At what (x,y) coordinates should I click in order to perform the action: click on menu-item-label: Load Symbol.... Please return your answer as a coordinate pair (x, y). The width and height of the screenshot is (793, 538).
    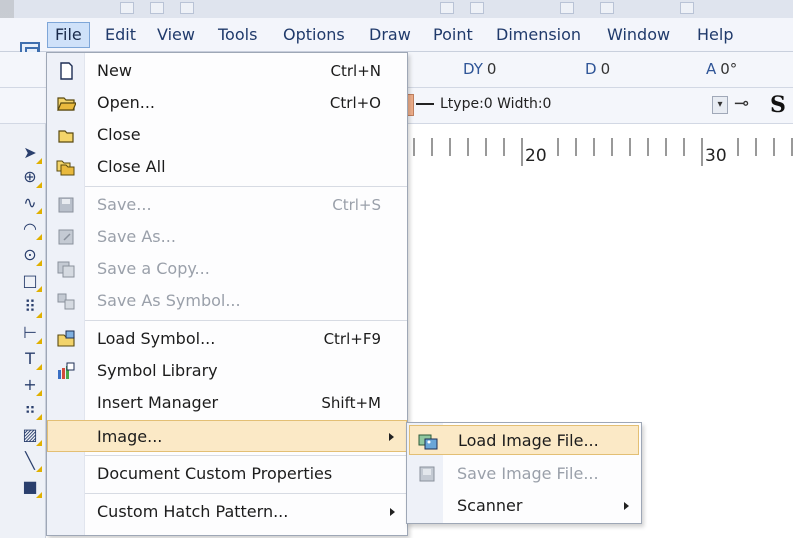
    Looking at the image, I should click on (156, 338).